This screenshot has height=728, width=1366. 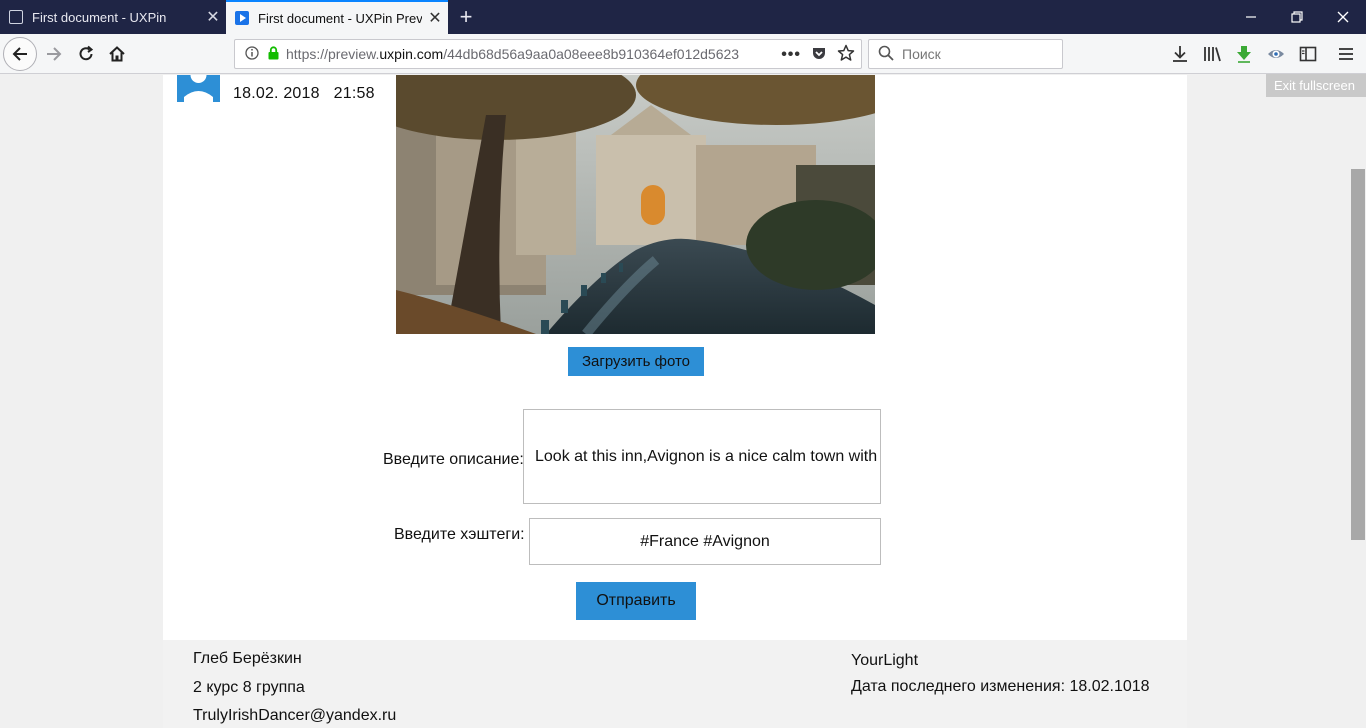 What do you see at coordinates (304, 93) in the screenshot?
I see `post-datetime: 18.02. 2018 21:58` at bounding box center [304, 93].